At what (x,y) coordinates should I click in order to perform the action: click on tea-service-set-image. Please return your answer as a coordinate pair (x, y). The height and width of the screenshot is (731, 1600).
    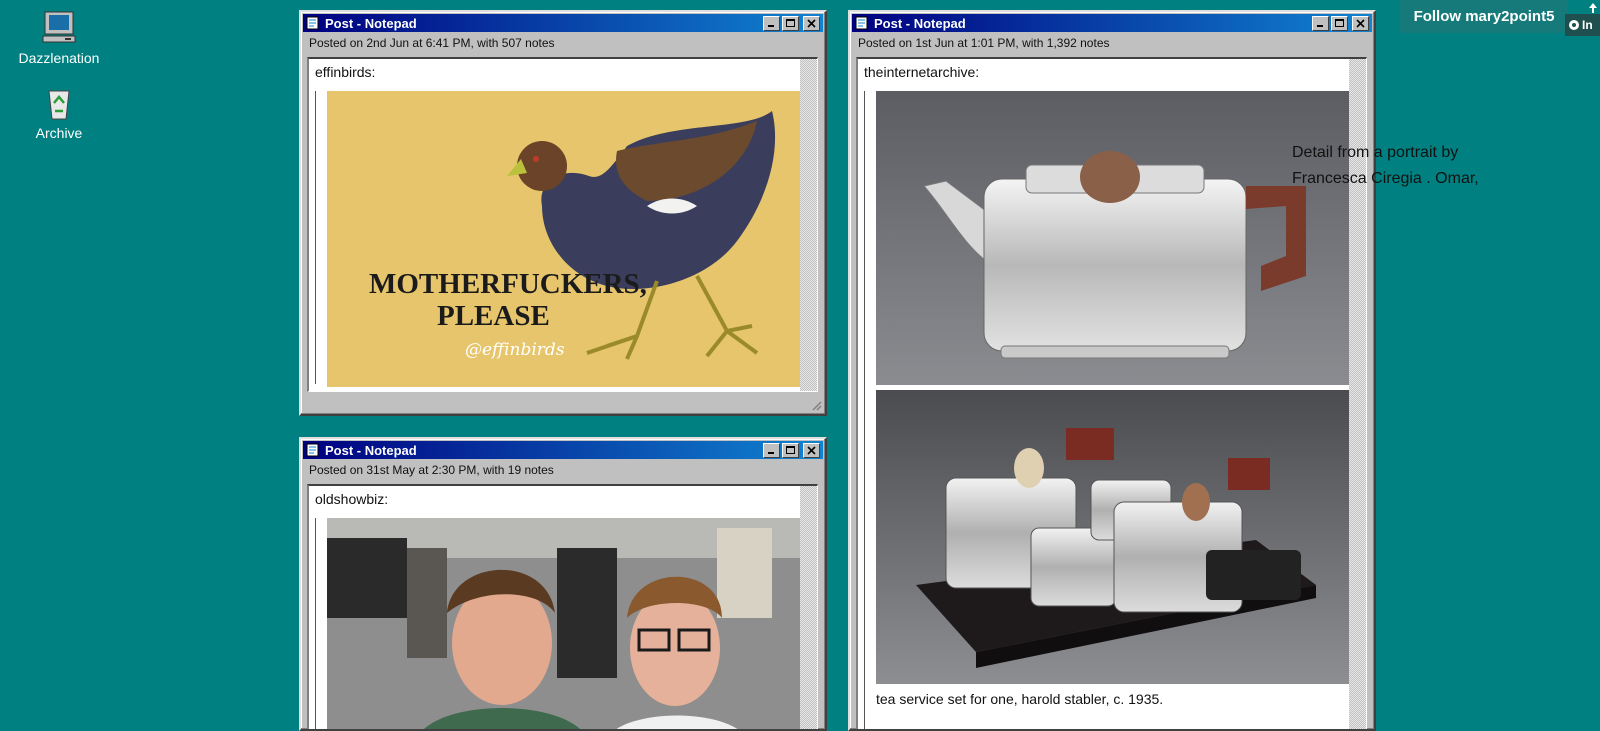
    Looking at the image, I should click on (1113, 537).